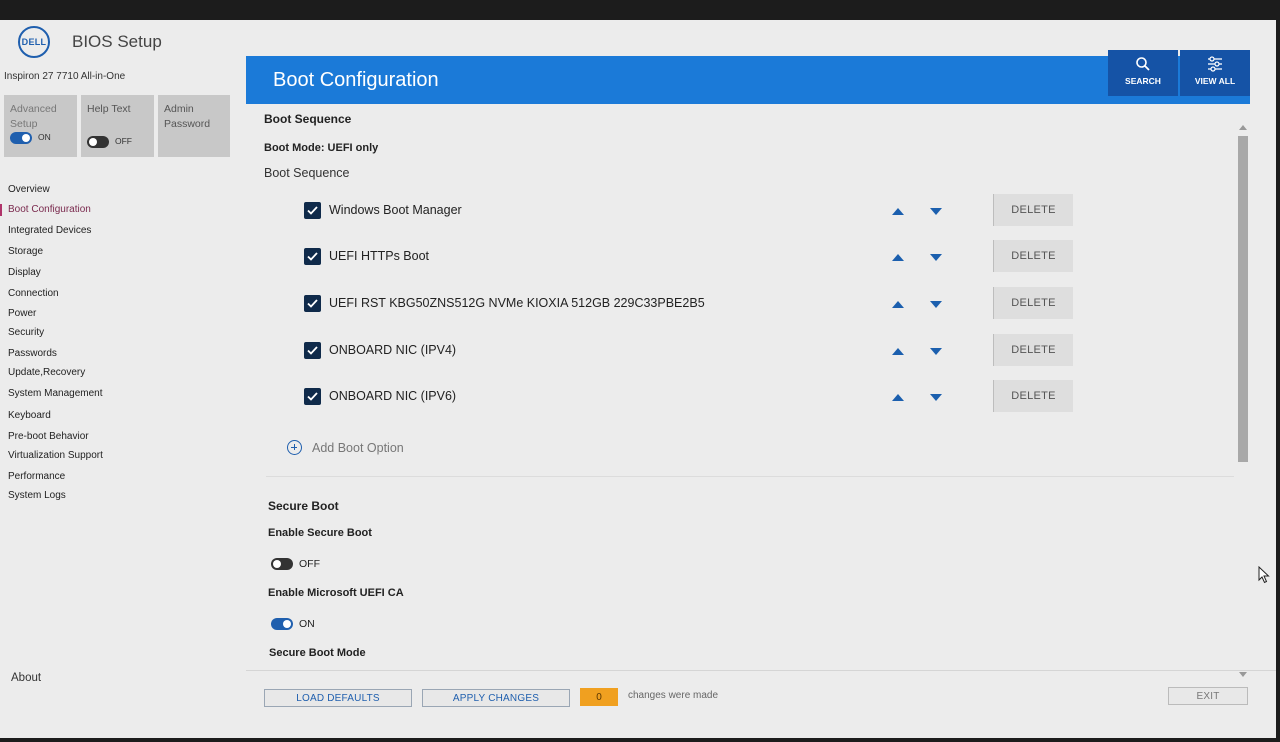 This screenshot has height=742, width=1280. What do you see at coordinates (694, 210) in the screenshot?
I see `boot-option-row: Windows Boot Manager DELETE` at bounding box center [694, 210].